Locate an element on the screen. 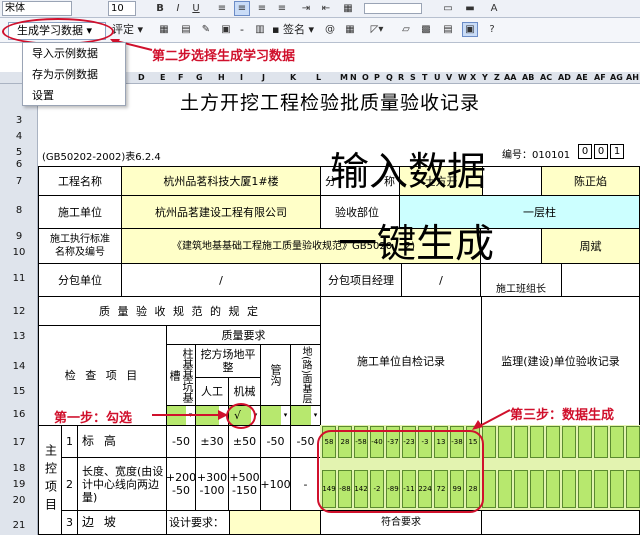 This screenshot has width=640, height=535. indent-icon: ⇥ is located at coordinates (306, 8).